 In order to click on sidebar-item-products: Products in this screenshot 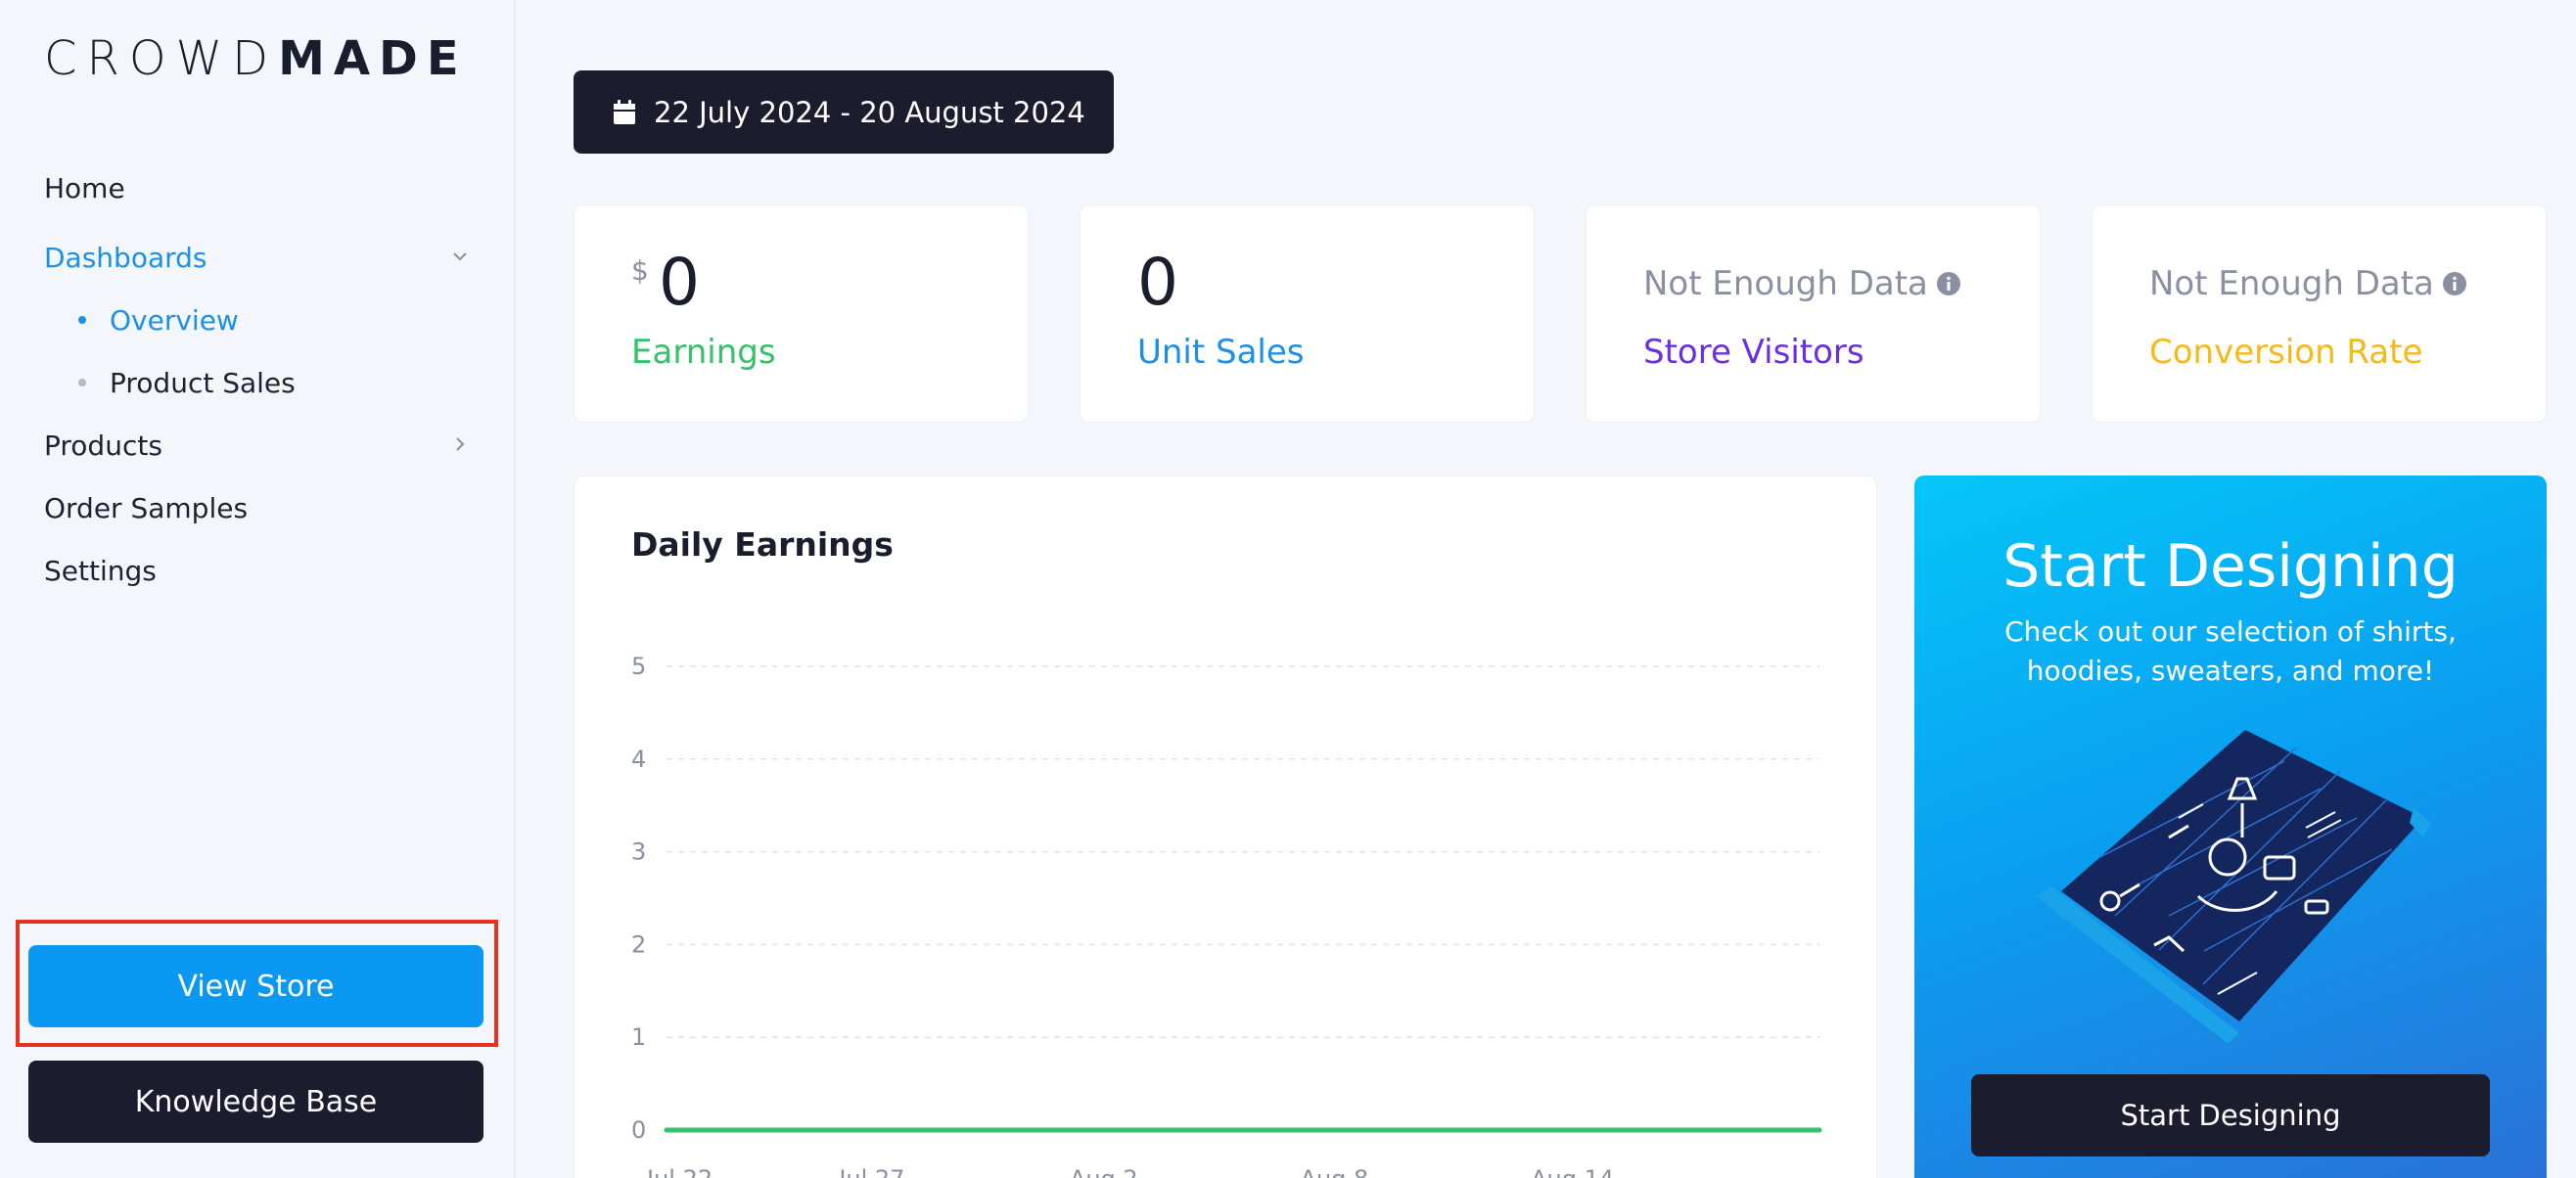, I will do `click(259, 446)`.